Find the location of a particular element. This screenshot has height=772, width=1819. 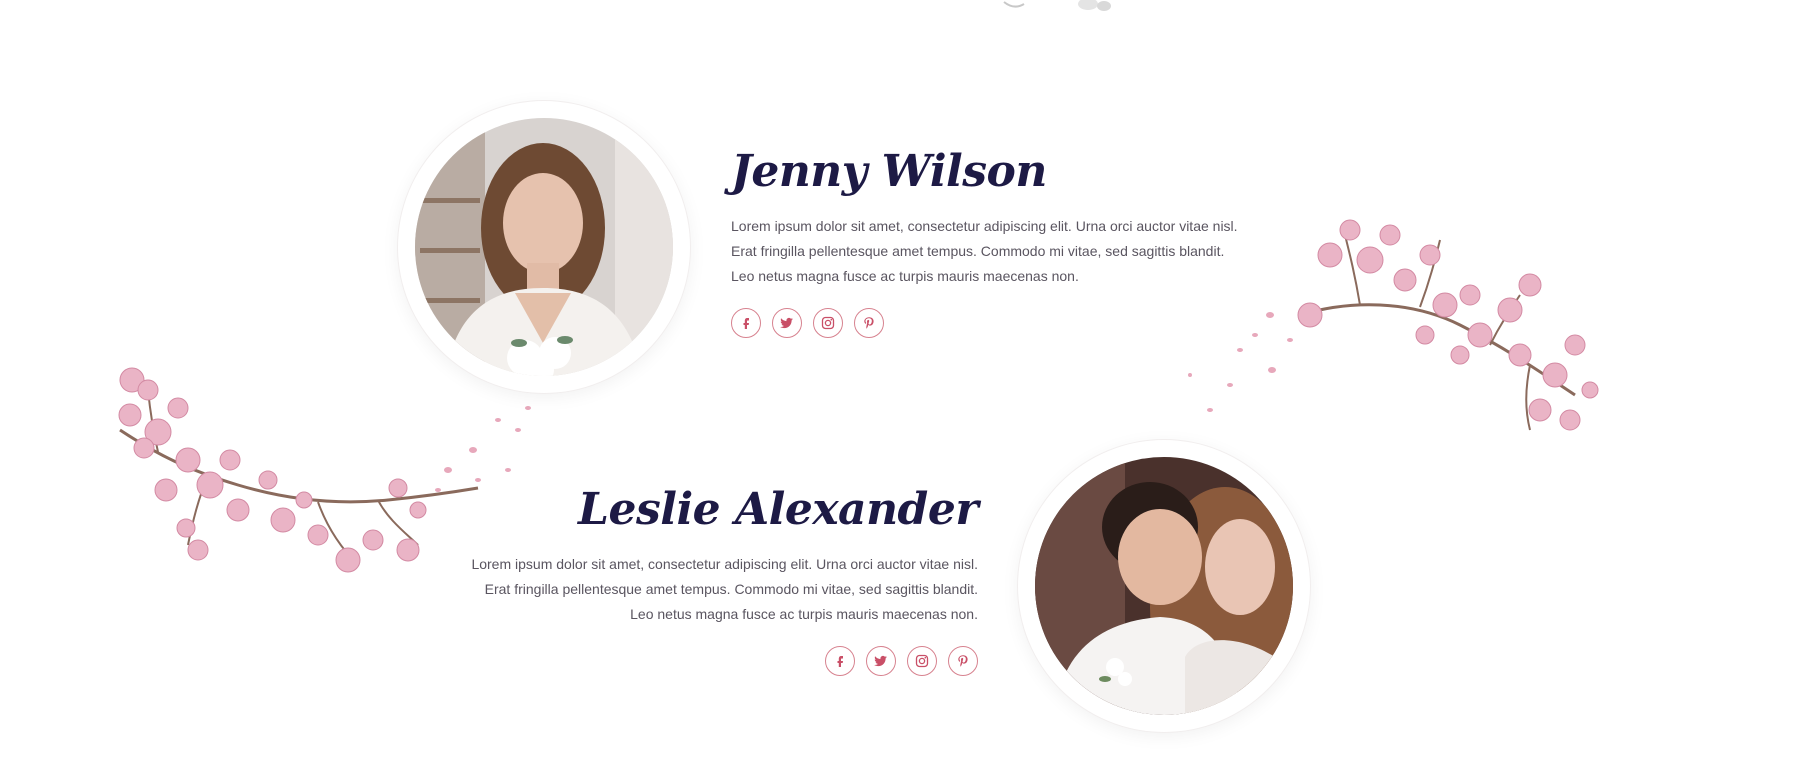

couple-portrait is located at coordinates (1164, 586).